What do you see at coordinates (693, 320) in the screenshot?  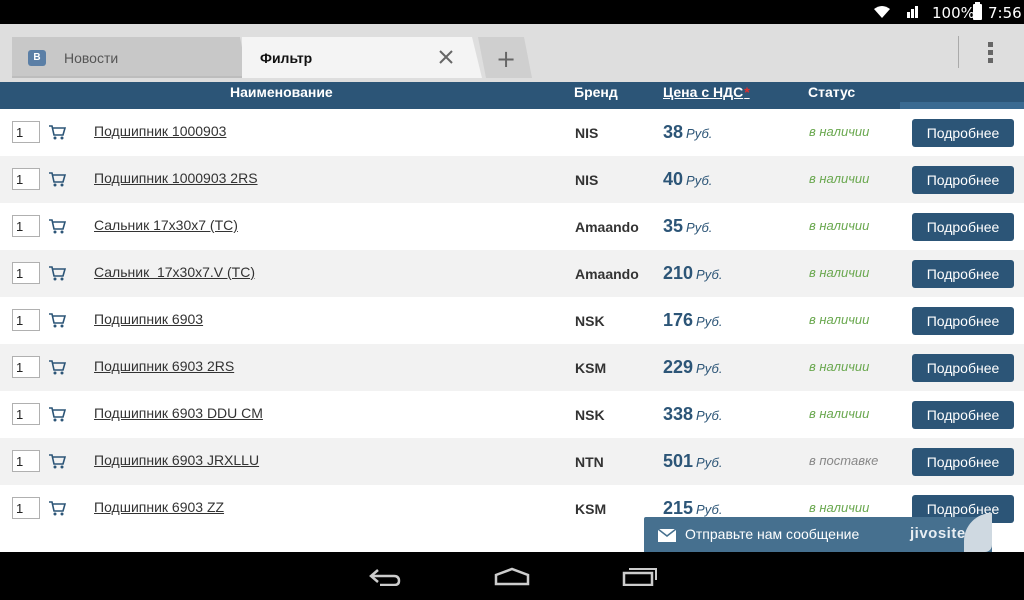 I see `product-price: 176 Руб.` at bounding box center [693, 320].